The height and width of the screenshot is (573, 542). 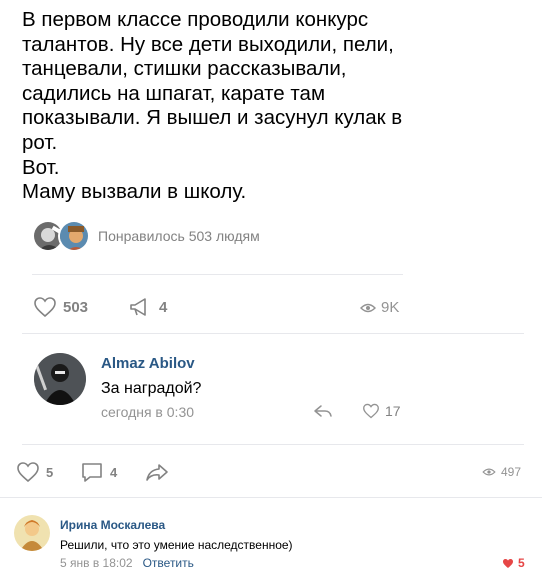 What do you see at coordinates (112, 525) in the screenshot?
I see `comment-author: Ирина Москалева` at bounding box center [112, 525].